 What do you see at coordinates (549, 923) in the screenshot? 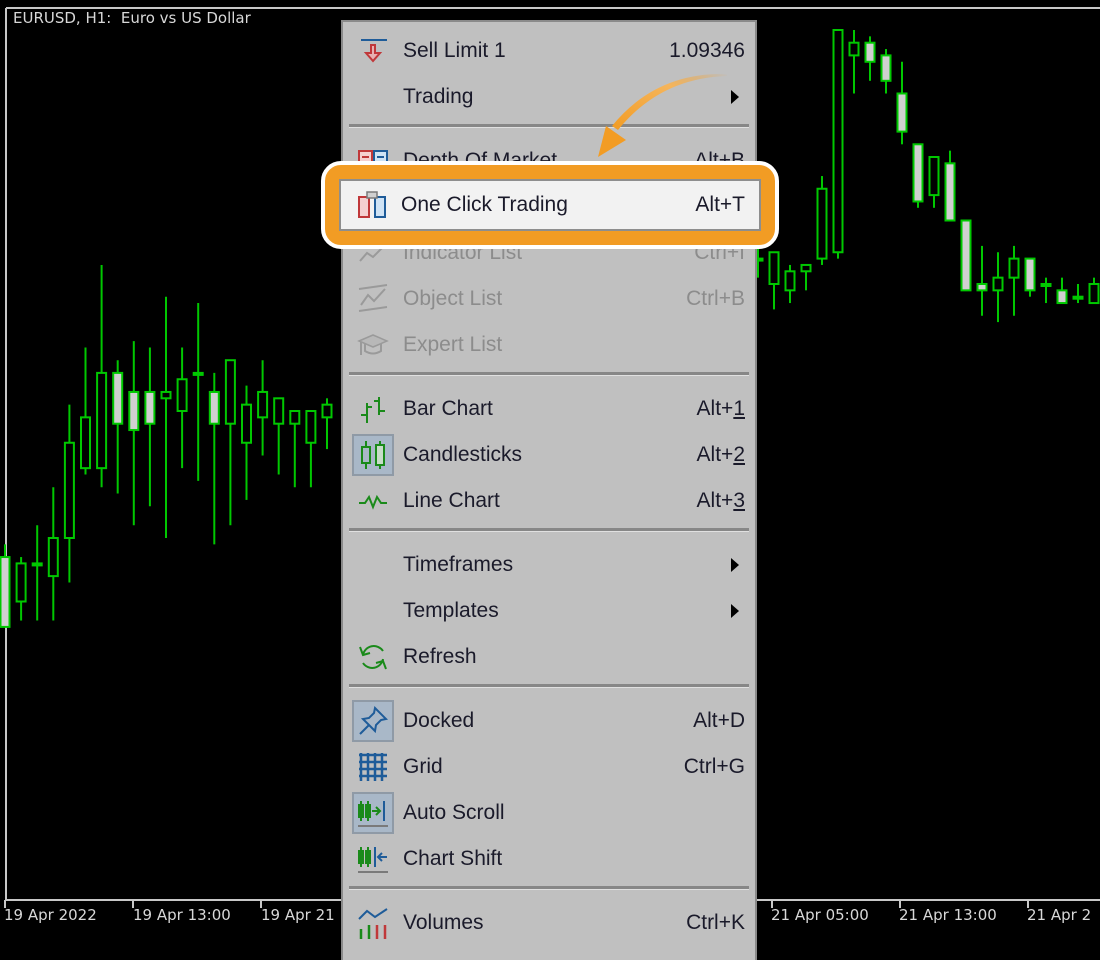
I see `menu-item-volumes: Volumes Ctrl+K` at bounding box center [549, 923].